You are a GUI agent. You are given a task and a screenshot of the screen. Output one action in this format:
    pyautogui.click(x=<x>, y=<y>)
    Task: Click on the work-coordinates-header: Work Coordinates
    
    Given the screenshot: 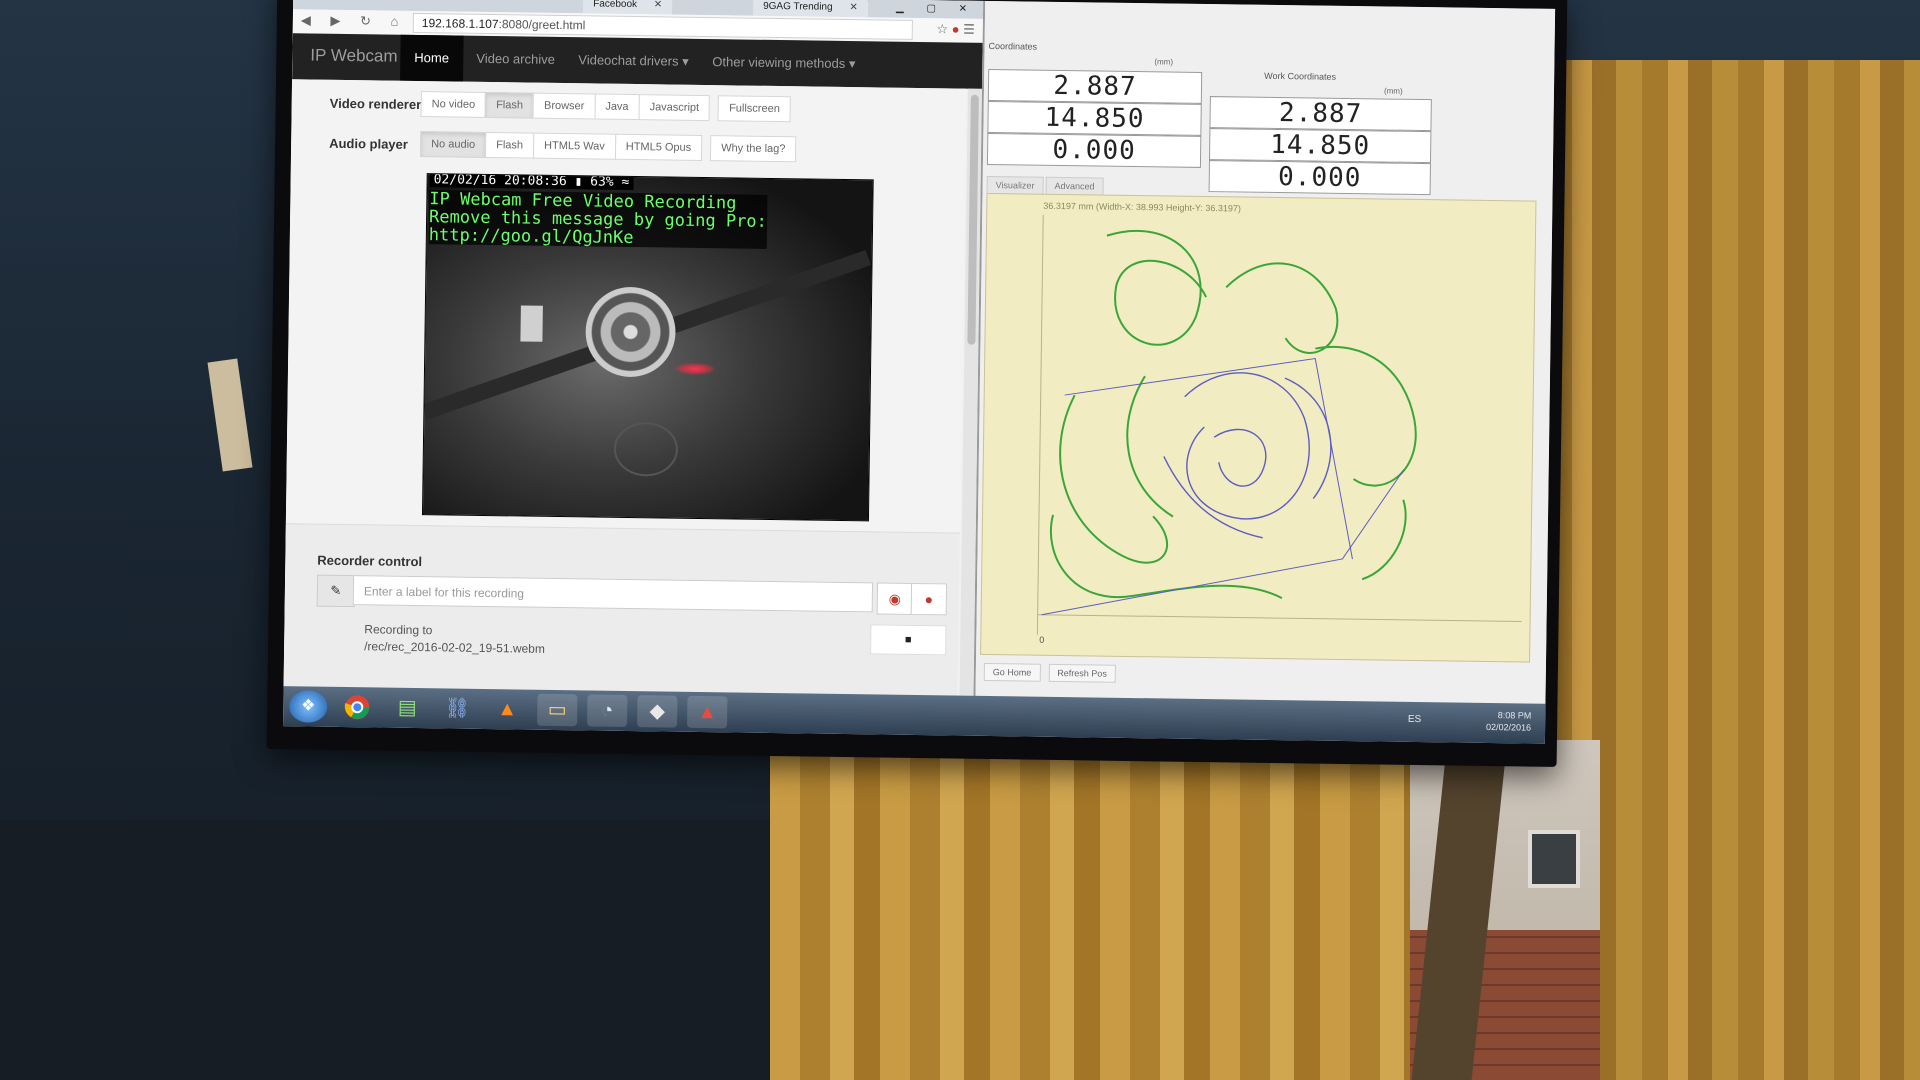 What is the action you would take?
    pyautogui.click(x=1300, y=76)
    